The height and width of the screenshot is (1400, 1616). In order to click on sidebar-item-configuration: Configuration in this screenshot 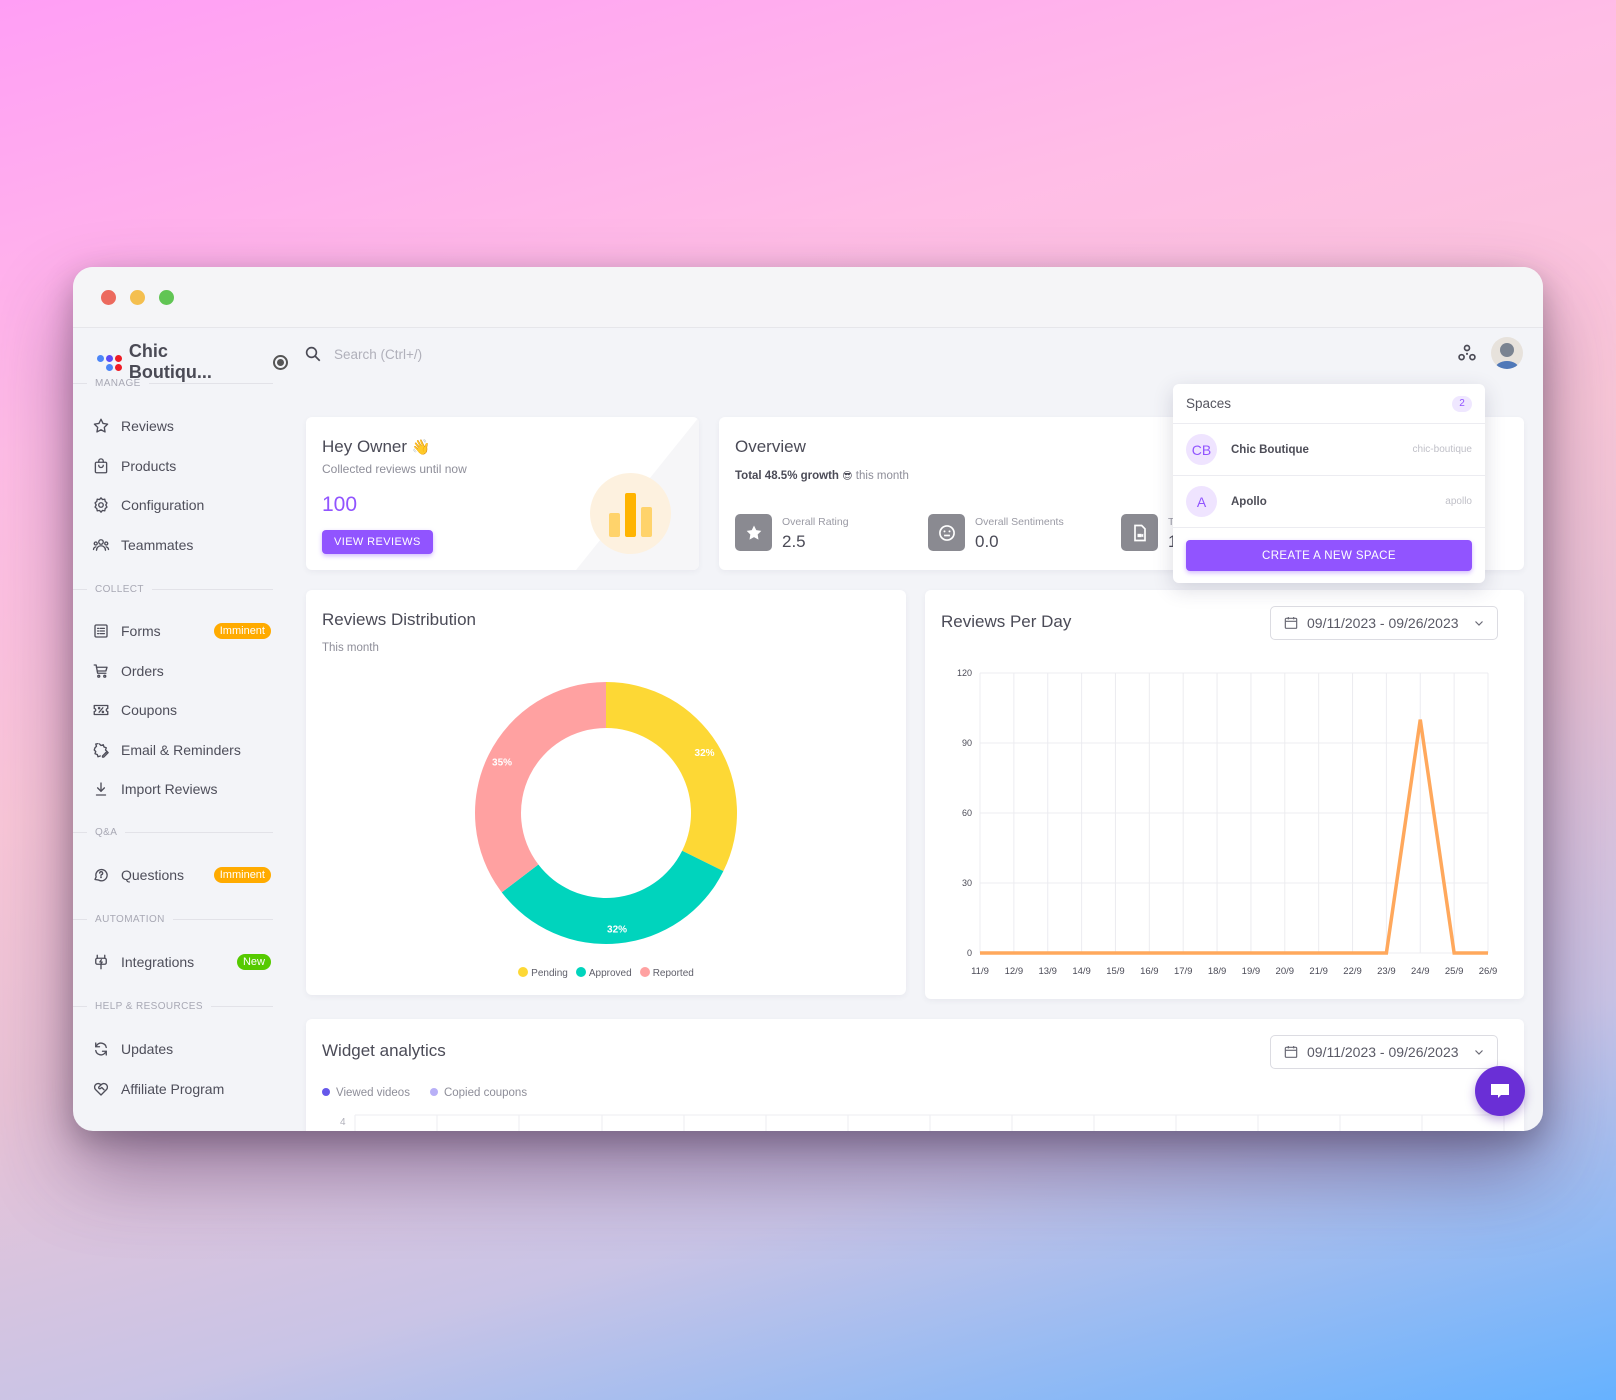, I will do `click(181, 505)`.